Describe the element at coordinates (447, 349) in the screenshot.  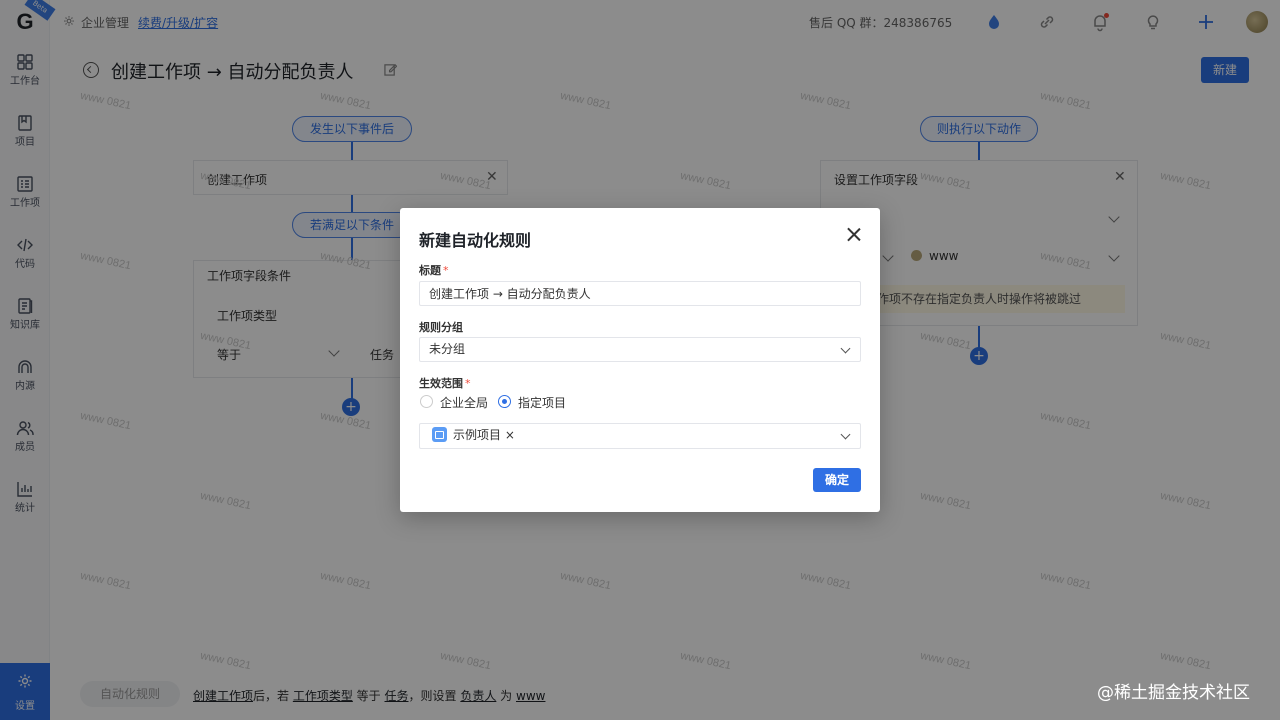
I see `group-select-value: 未分组` at that location.